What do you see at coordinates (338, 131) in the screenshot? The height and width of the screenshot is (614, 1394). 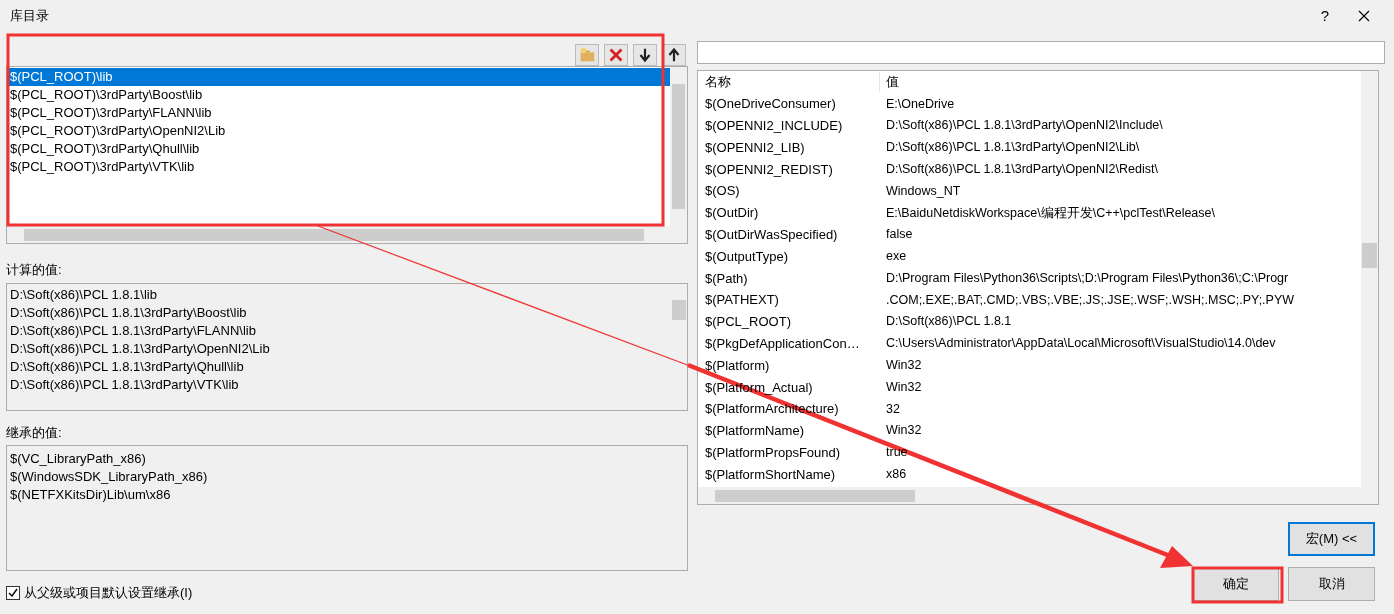 I see `list-item: $(PCL_ROOT)\3rdParty\OpenNI2\Lib` at bounding box center [338, 131].